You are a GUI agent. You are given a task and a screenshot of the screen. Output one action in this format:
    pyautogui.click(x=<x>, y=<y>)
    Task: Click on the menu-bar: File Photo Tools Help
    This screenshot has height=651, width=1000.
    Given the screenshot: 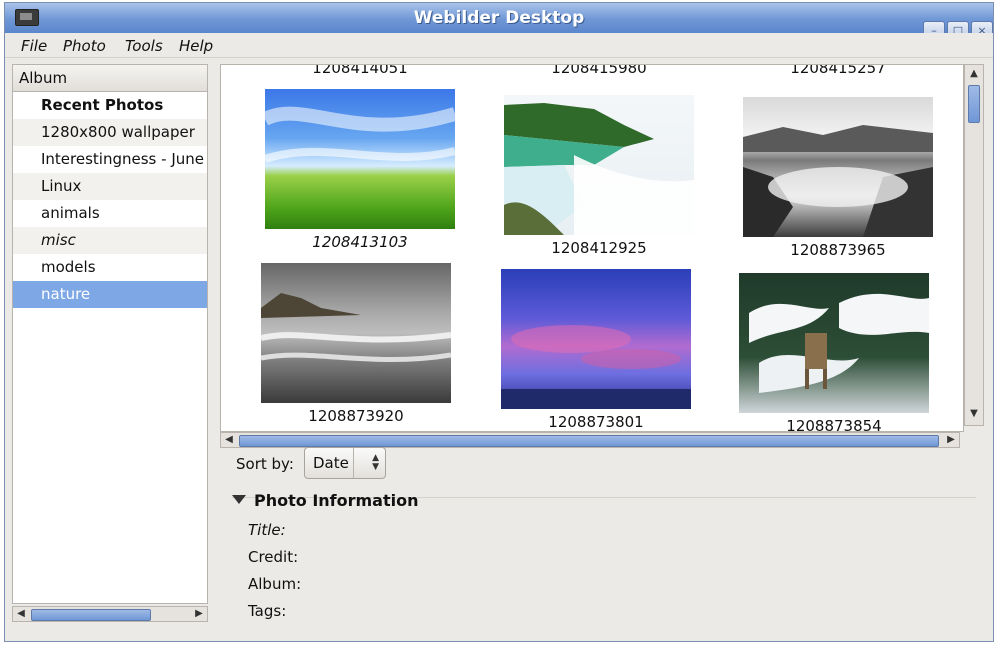 What is the action you would take?
    pyautogui.click(x=499, y=45)
    